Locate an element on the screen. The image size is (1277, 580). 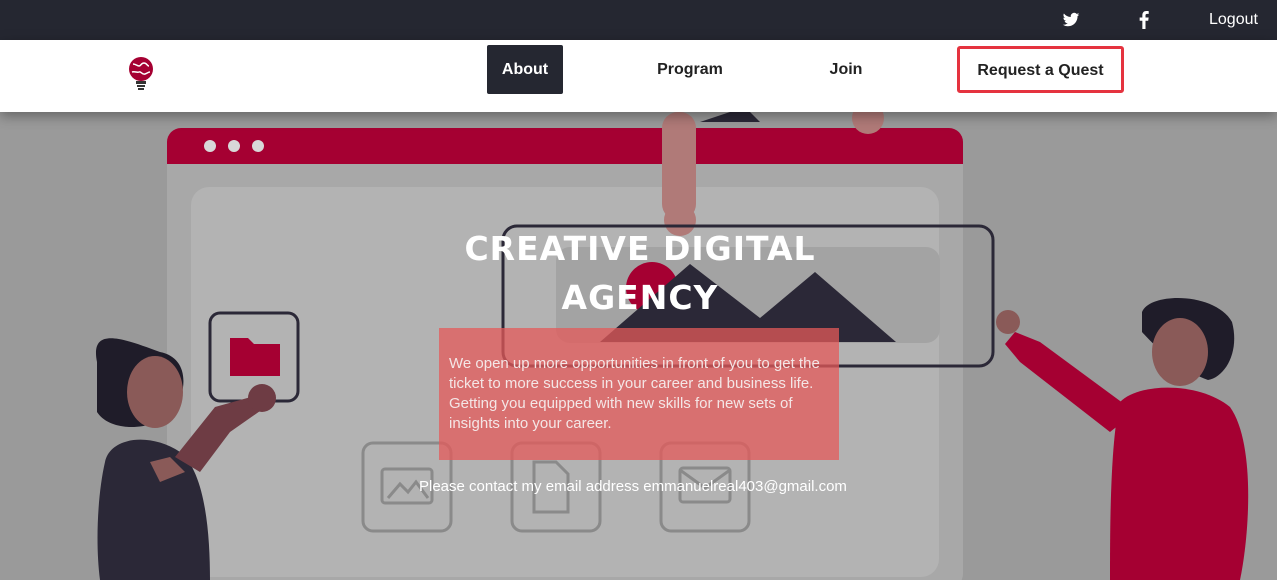
facebook-icon is located at coordinates (1144, 20).